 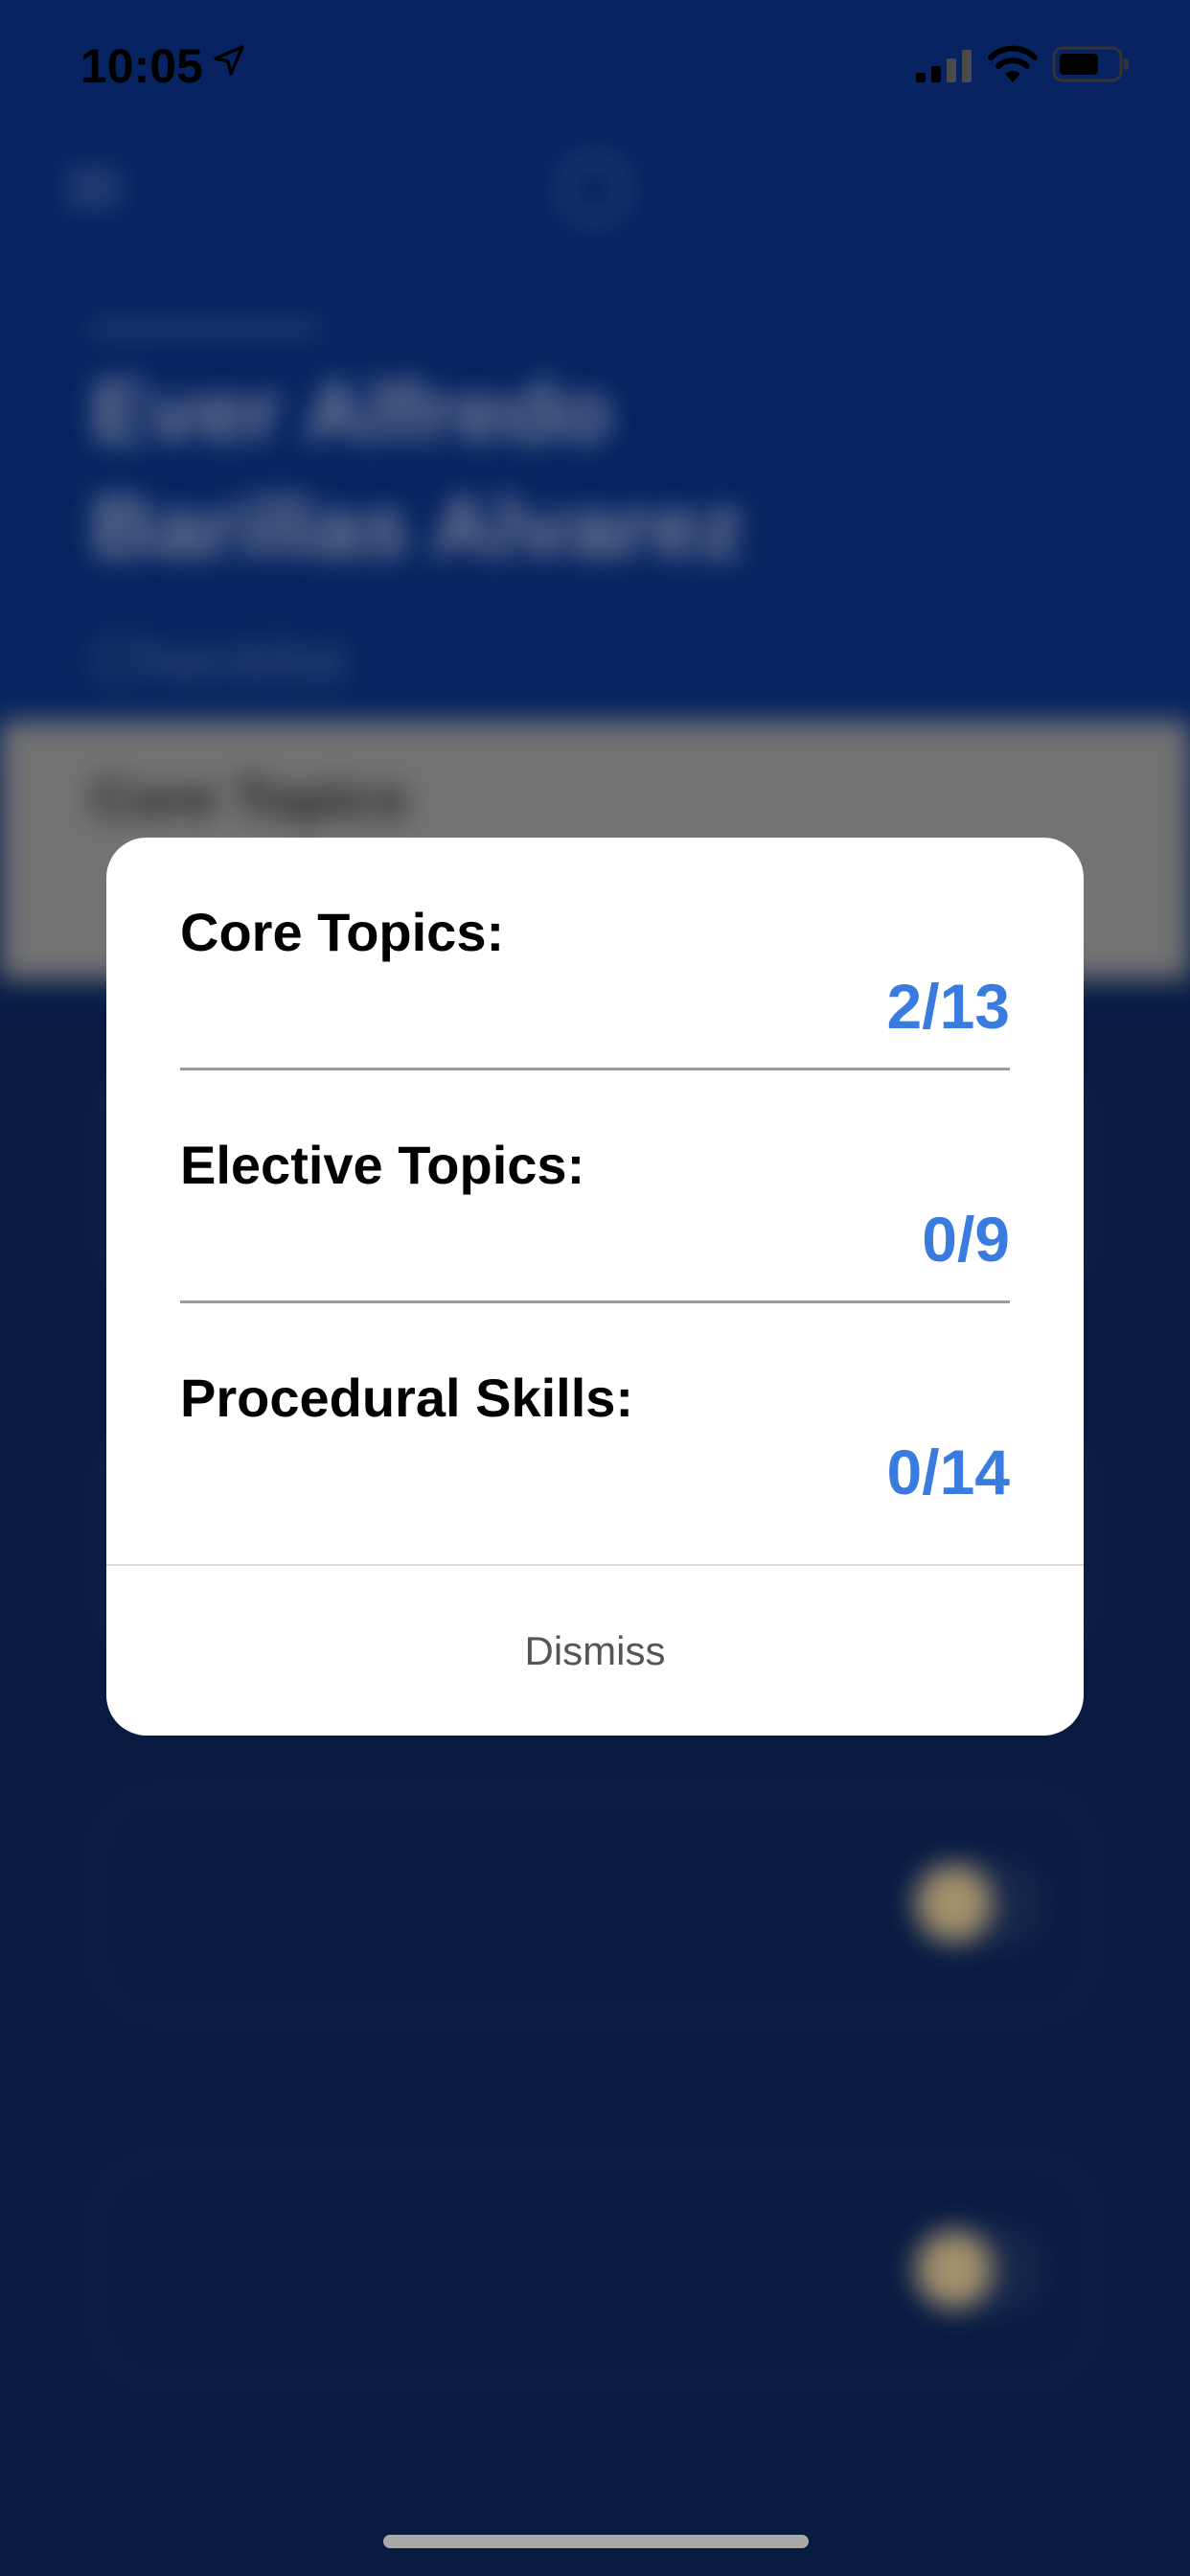 I want to click on progress-row-core-topics: Core Topics: 2/13, so click(x=595, y=954).